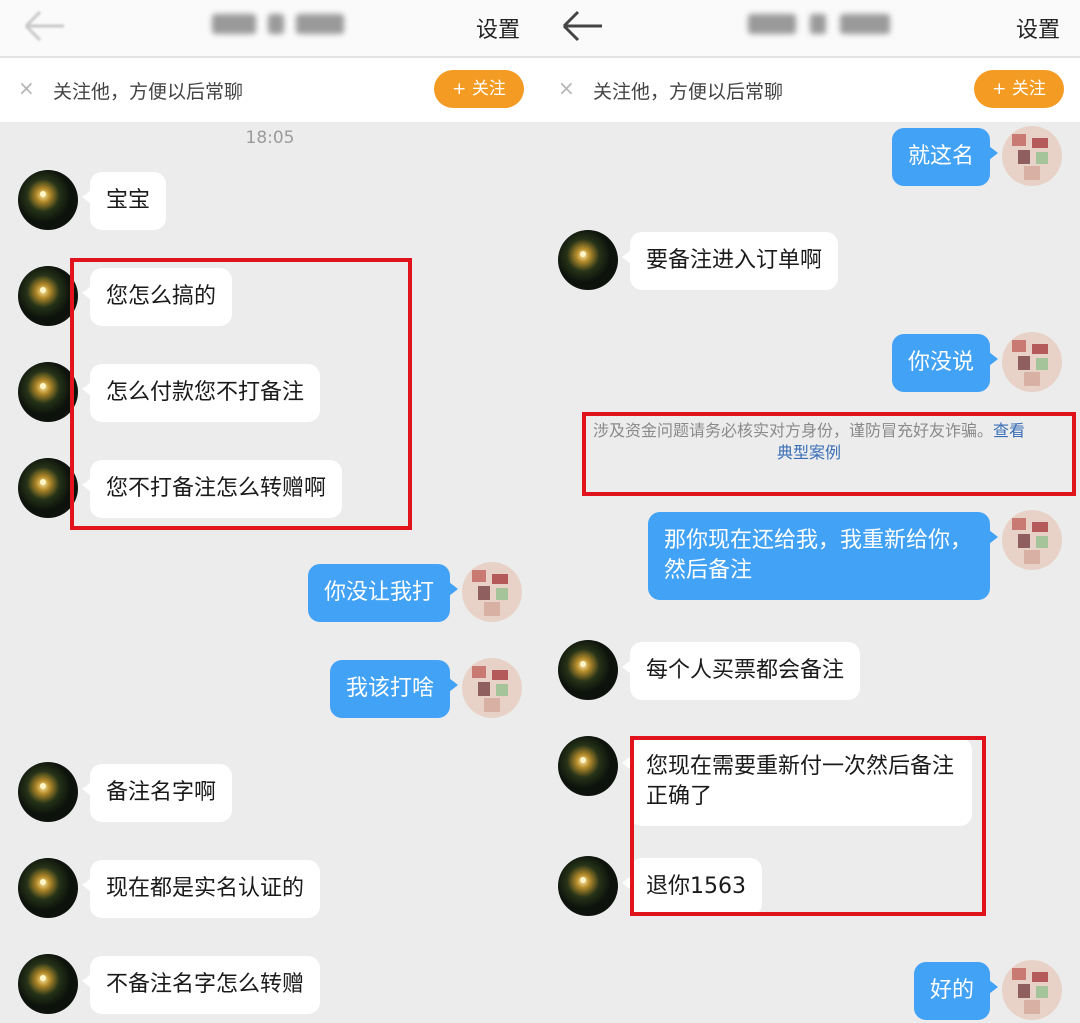  I want to click on message-bubble: 那你现在还给我，我重新给你，然后备注, so click(823, 556).